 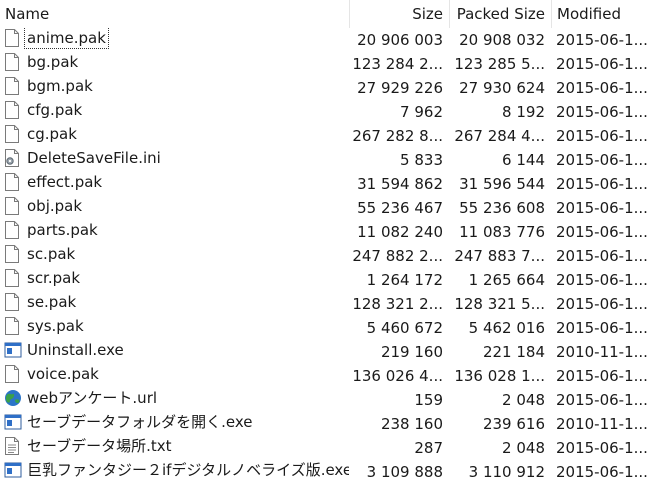 What do you see at coordinates (404, 280) in the screenshot?
I see `file-size: 1 264 172` at bounding box center [404, 280].